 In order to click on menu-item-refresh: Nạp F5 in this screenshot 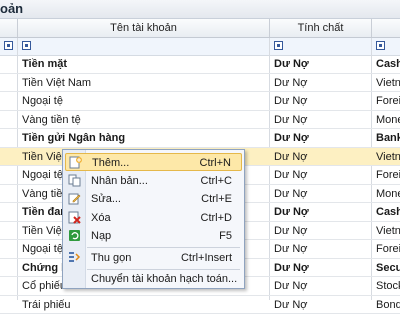, I will do `click(153, 236)`.